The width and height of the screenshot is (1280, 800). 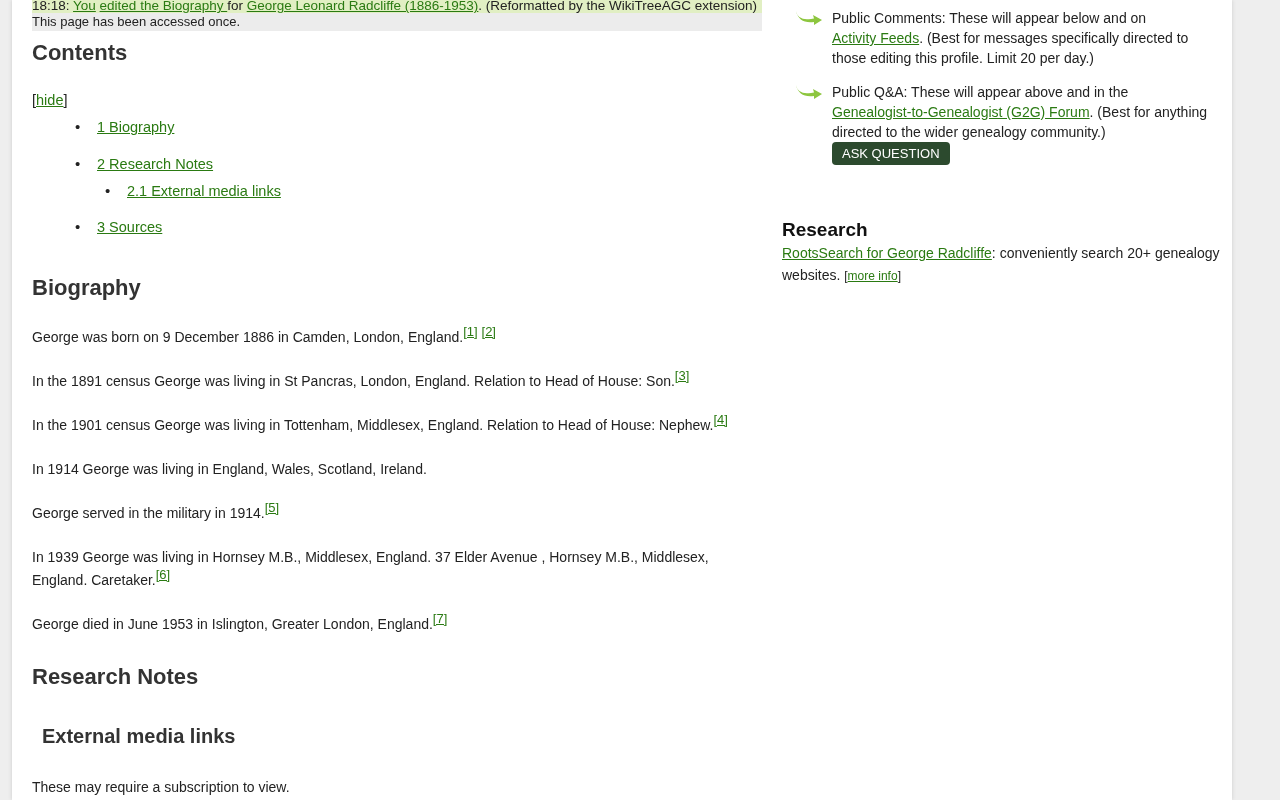 I want to click on citation-link: [7], so click(x=440, y=618).